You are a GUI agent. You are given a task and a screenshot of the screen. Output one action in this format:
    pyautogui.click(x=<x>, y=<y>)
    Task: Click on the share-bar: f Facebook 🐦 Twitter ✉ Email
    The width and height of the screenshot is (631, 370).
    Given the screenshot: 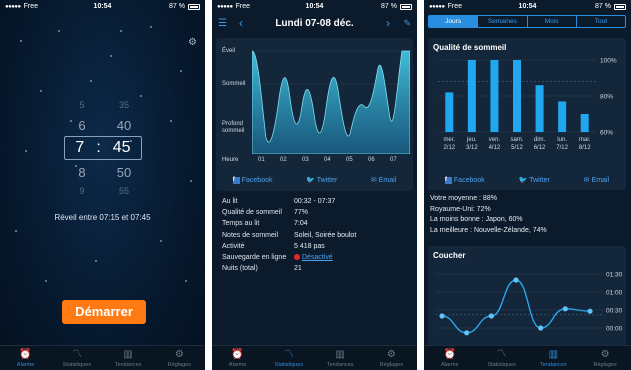 What is the action you would take?
    pyautogui.click(x=527, y=180)
    